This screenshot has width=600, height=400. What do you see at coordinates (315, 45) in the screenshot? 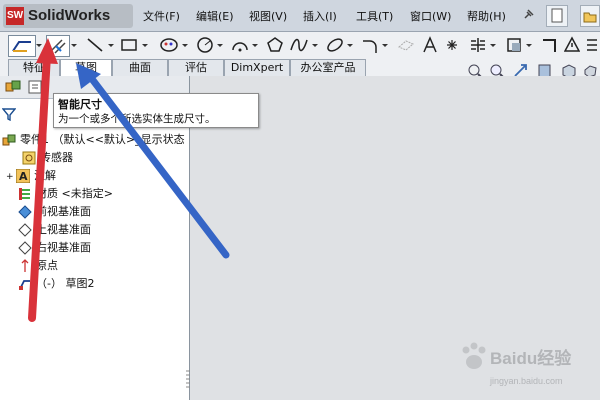
I see `curve-dropdown` at bounding box center [315, 45].